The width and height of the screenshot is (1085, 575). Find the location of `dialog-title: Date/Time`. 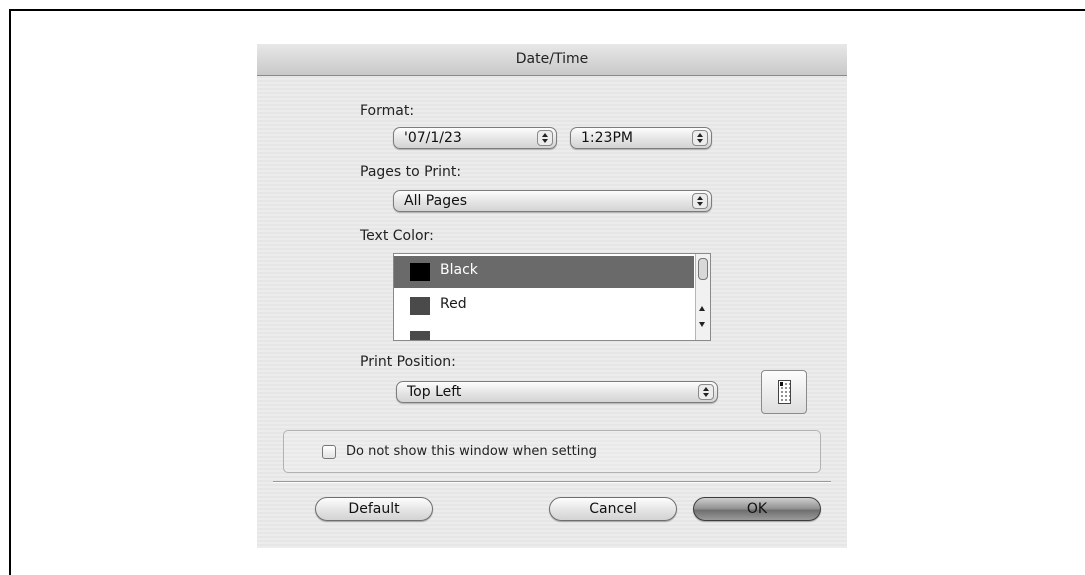

dialog-title: Date/Time is located at coordinates (552, 59).